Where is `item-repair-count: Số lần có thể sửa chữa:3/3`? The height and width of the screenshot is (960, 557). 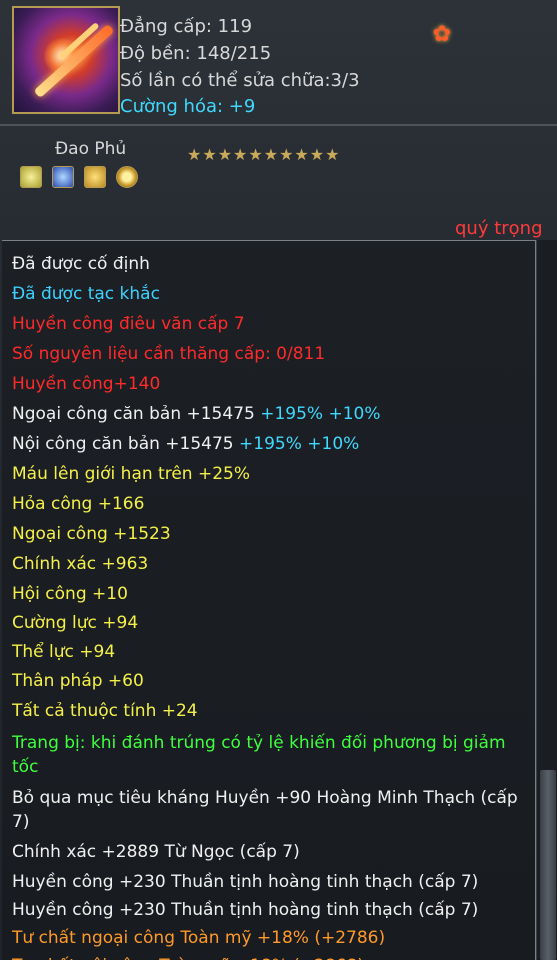 item-repair-count: Số lần có thể sửa chữa:3/3 is located at coordinates (240, 80).